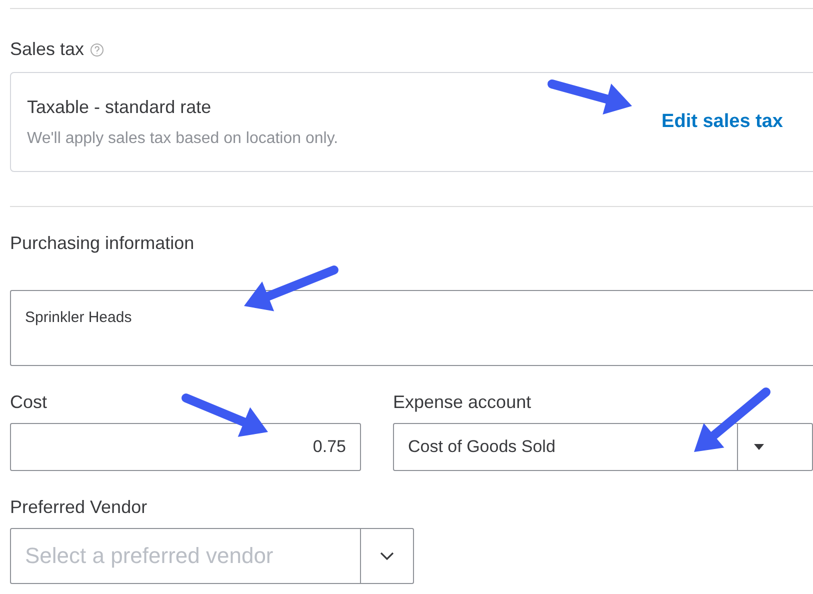  What do you see at coordinates (182, 139) in the screenshot?
I see `tax-note: We'll apply sales tax based on location only.` at bounding box center [182, 139].